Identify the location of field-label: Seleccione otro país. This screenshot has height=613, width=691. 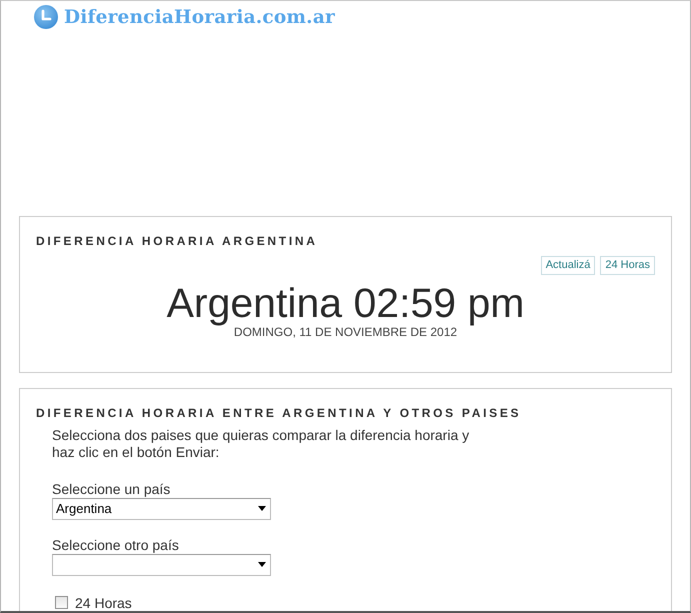
(115, 544).